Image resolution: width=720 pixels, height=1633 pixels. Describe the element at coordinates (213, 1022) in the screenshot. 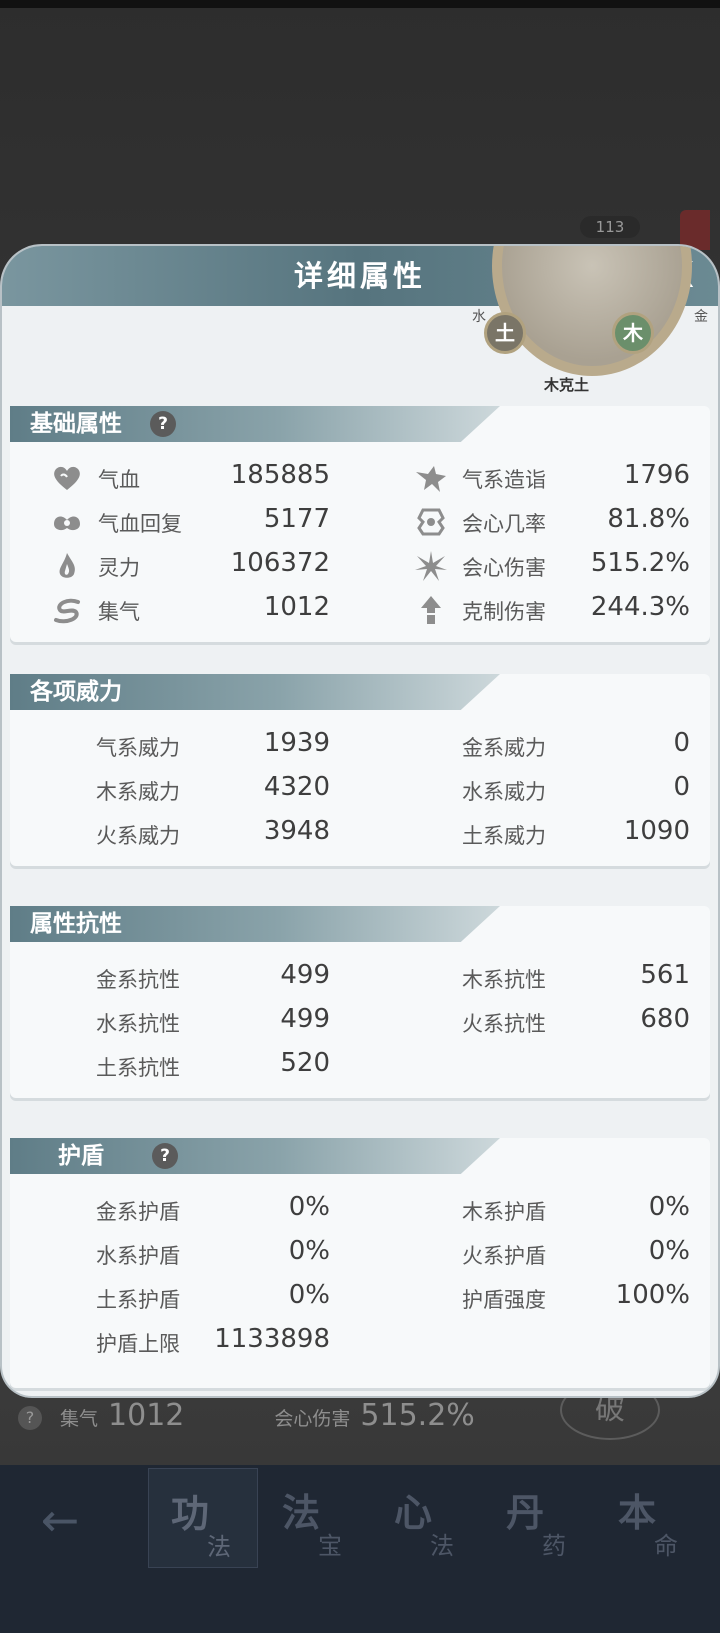

I see `stat-row: 水系抗性 499` at that location.